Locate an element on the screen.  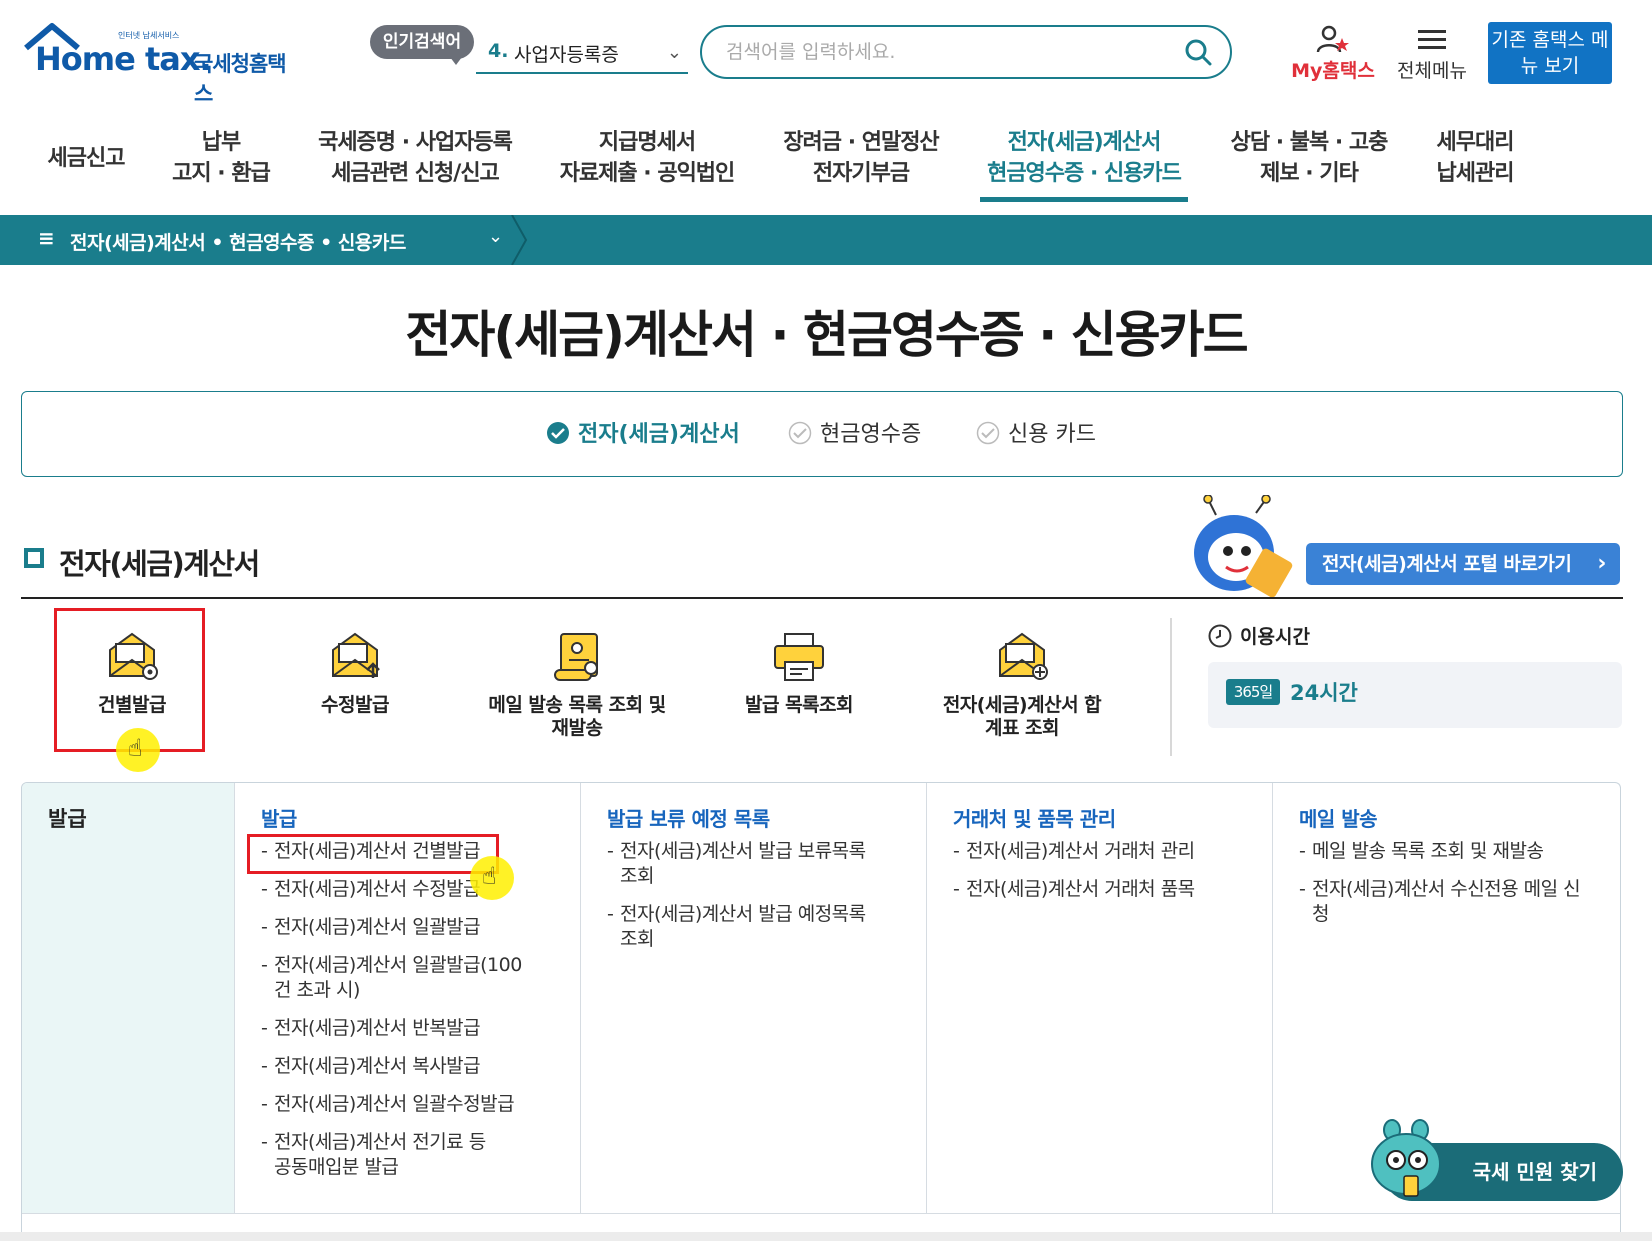
nav-incentive-yearend: 장려금 · 연말정산 전자기부금 is located at coordinates (861, 158).